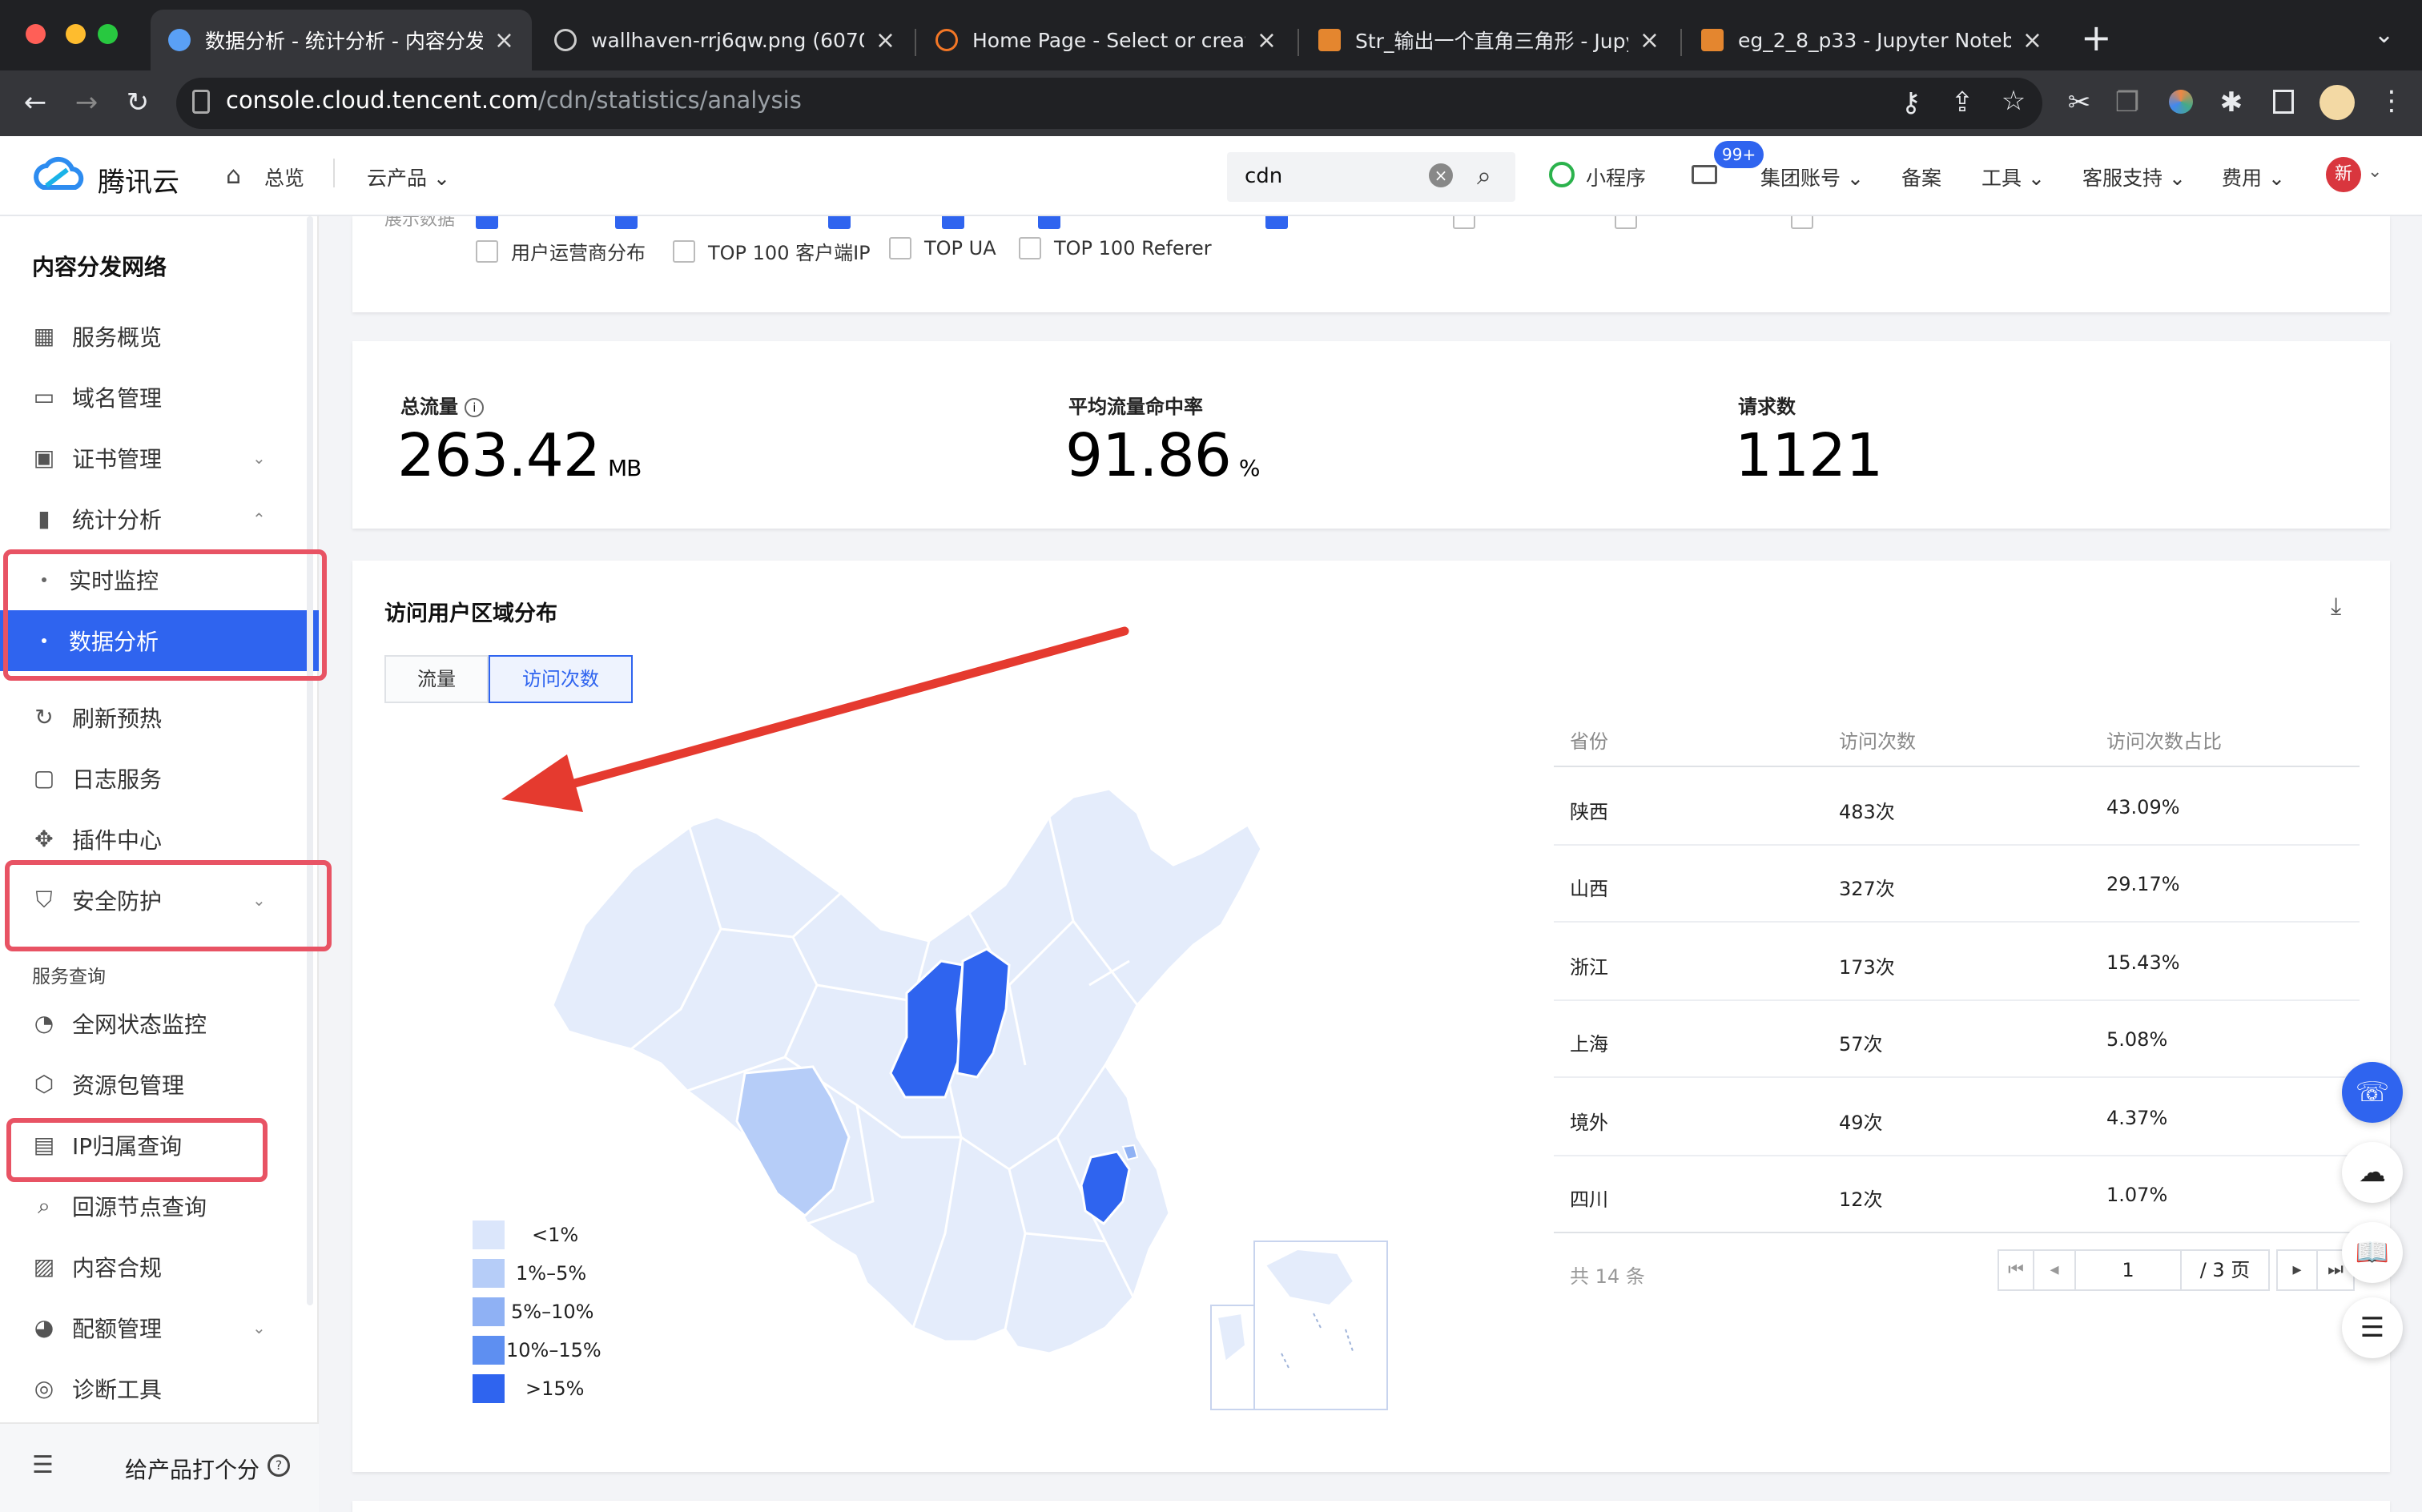 The width and height of the screenshot is (2422, 1512). I want to click on gauge-icon: ◔, so click(44, 1023).